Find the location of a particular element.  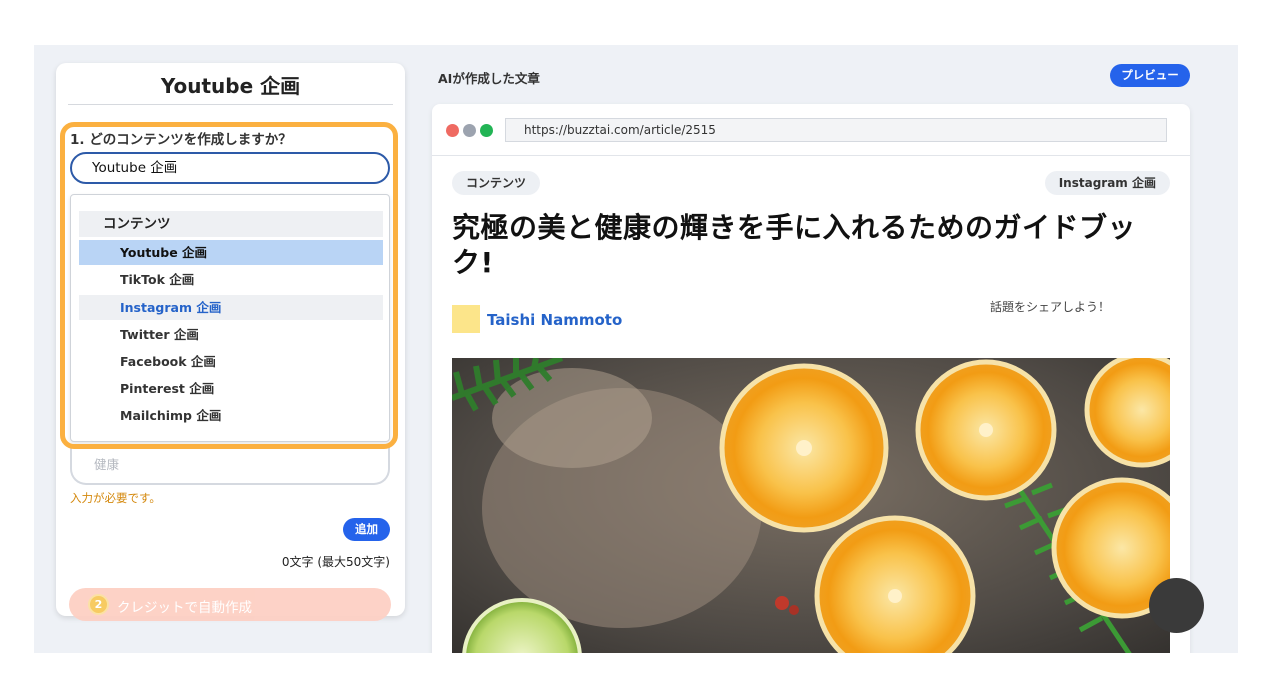

keyword-input: 健康 is located at coordinates (230, 466).